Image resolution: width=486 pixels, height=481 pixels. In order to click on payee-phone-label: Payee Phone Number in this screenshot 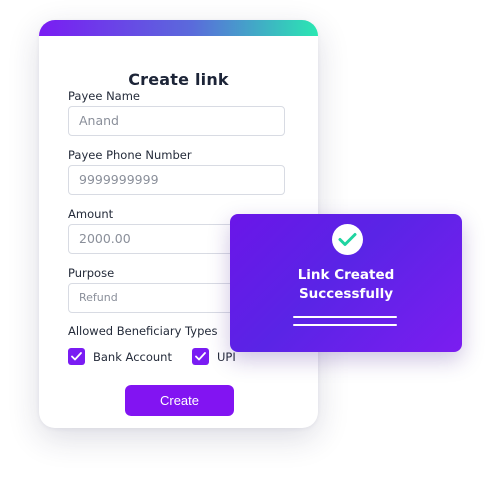, I will do `click(130, 155)`.